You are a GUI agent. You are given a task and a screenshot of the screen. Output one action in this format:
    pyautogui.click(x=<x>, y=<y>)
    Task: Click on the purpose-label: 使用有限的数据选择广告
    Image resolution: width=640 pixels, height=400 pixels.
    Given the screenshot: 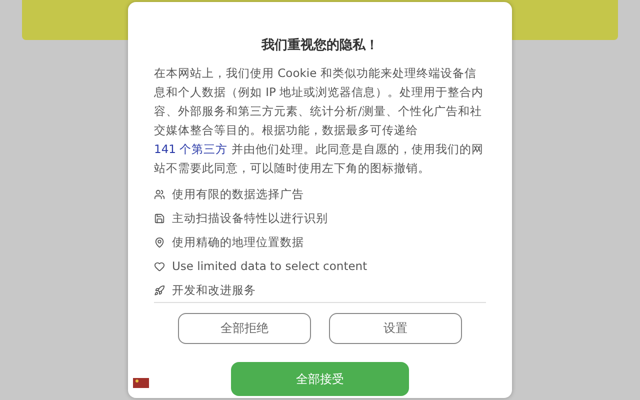 What is the action you would take?
    pyautogui.click(x=238, y=194)
    